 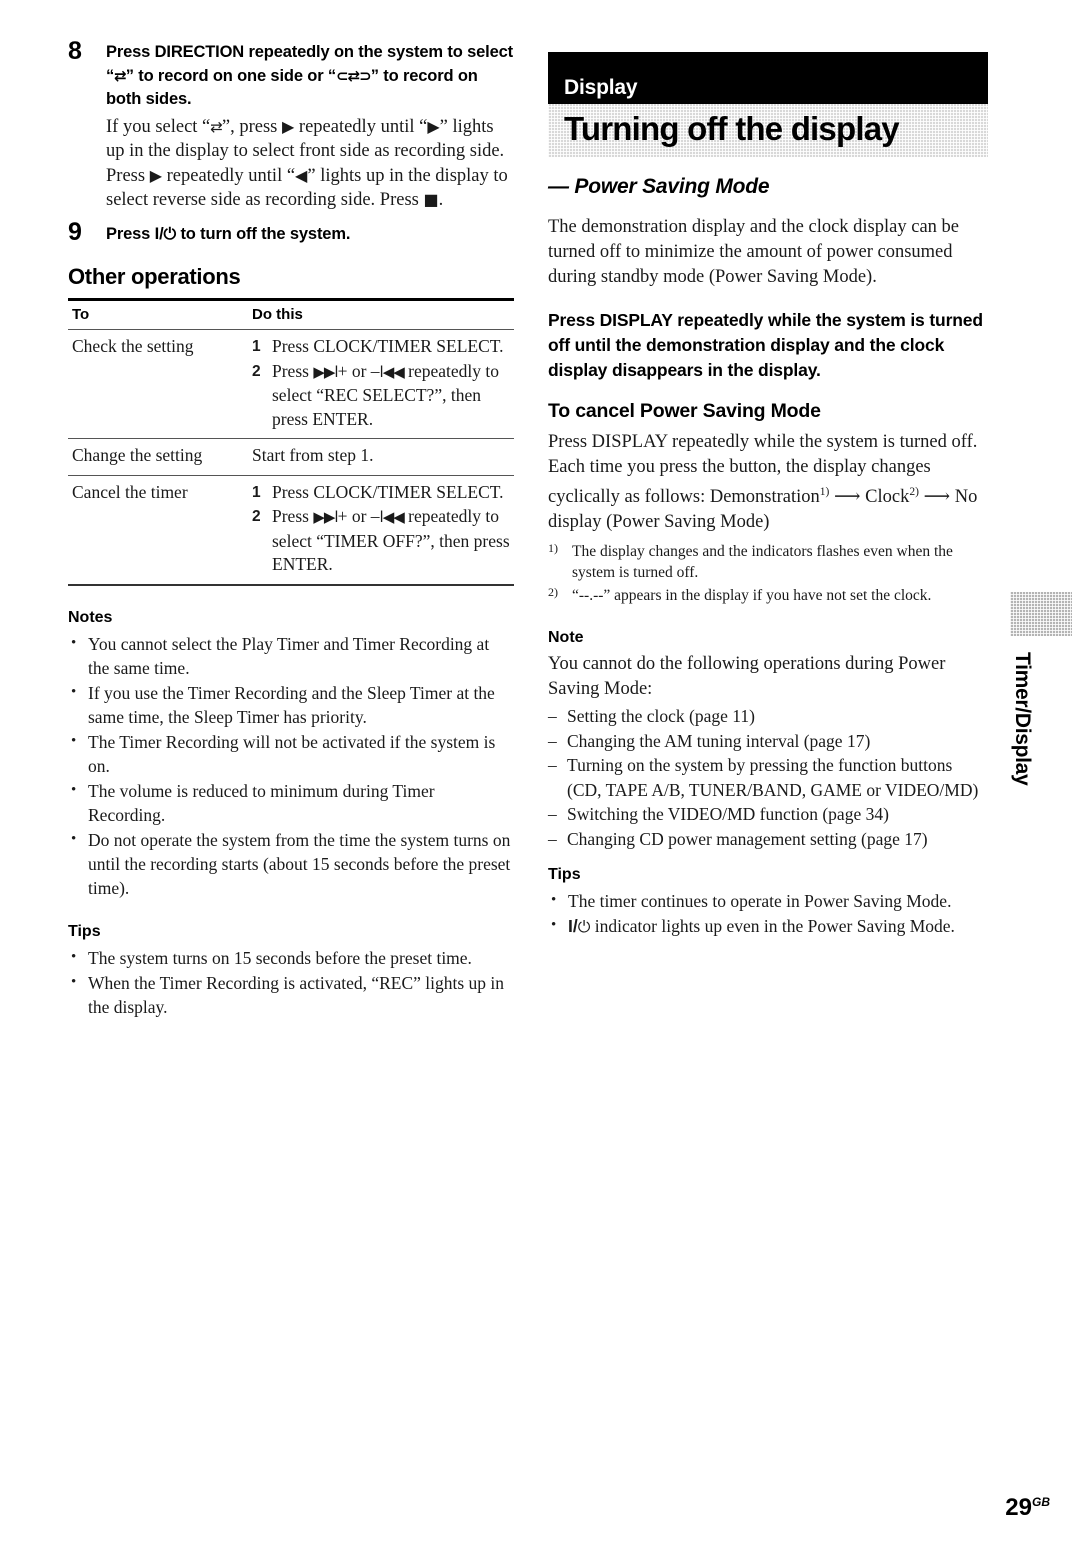 What do you see at coordinates (354, 75) in the screenshot?
I see `tape-both-sides-icon: ⊂⇄⊃` at bounding box center [354, 75].